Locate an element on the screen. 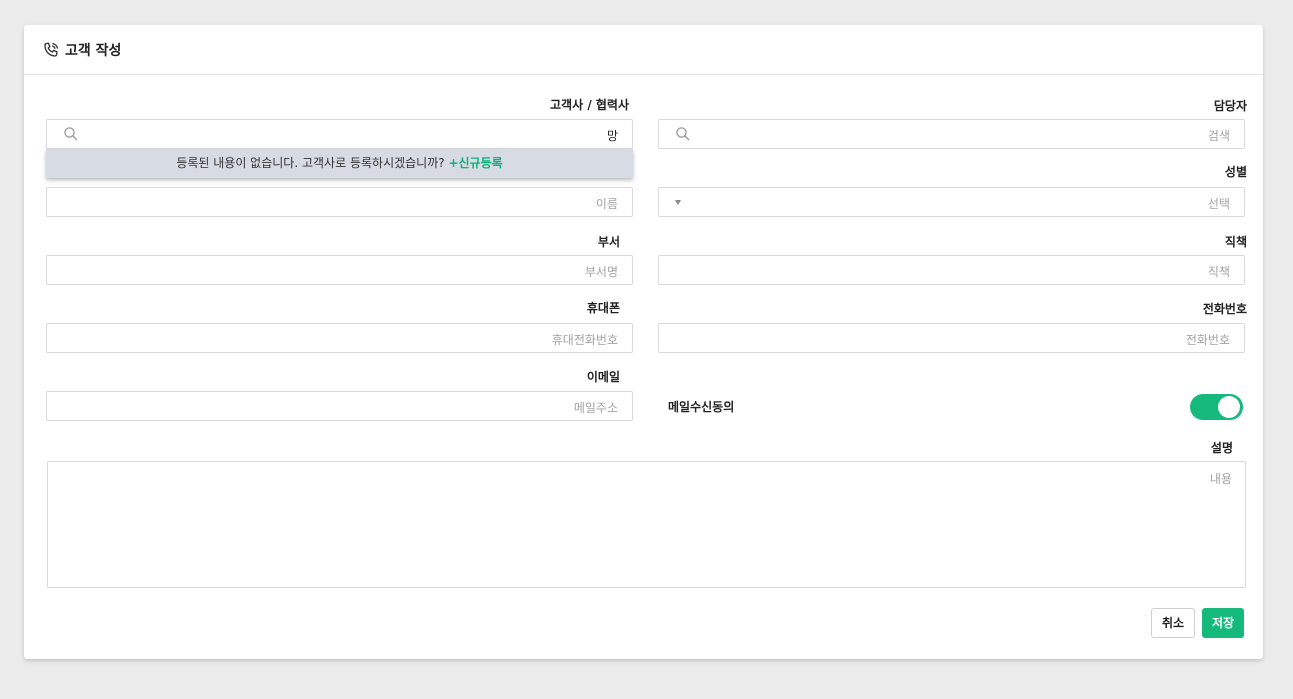 This screenshot has width=1293, height=699. position-label: 직책 is located at coordinates (1235, 242).